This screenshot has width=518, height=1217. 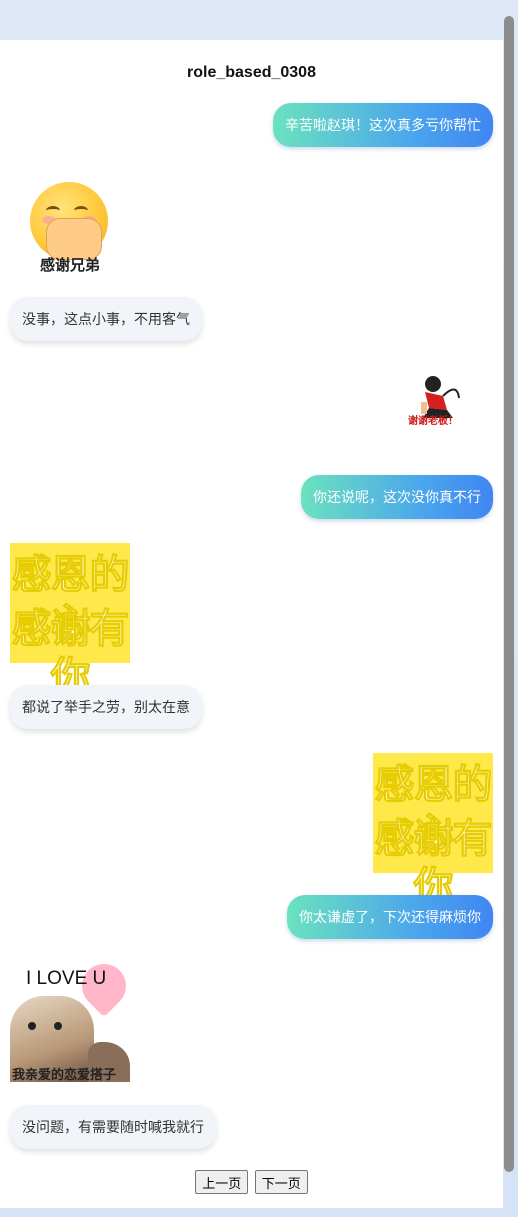 What do you see at coordinates (383, 125) in the screenshot?
I see `message-bubble-right: 辛苦啦赵琪！这次真多亏你帮忙` at bounding box center [383, 125].